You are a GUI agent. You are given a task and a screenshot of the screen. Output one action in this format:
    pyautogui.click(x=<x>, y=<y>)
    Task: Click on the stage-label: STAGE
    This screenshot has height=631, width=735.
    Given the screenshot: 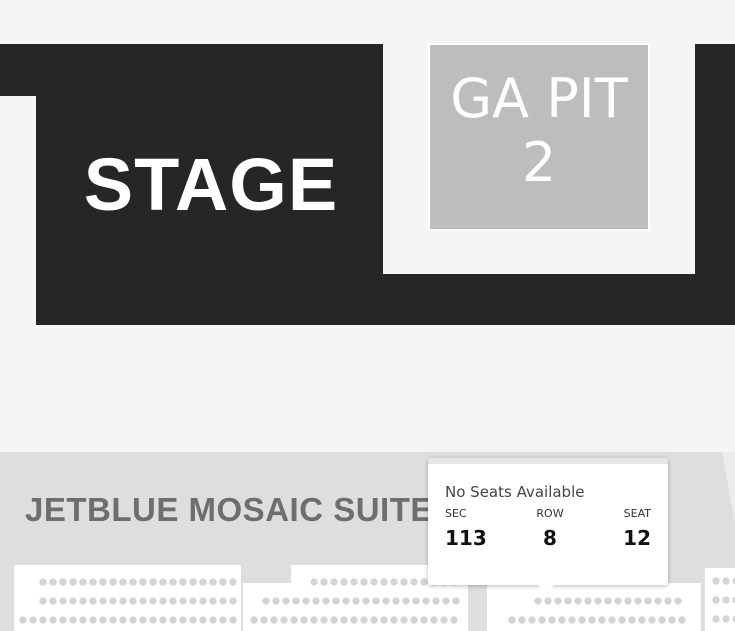 What is the action you would take?
    pyautogui.click(x=211, y=184)
    